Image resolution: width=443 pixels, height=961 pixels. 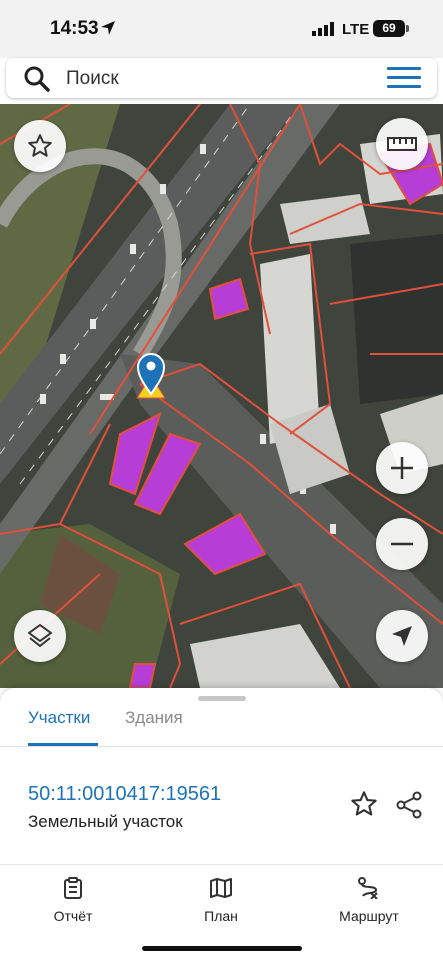 I want to click on plus-icon, so click(x=402, y=468).